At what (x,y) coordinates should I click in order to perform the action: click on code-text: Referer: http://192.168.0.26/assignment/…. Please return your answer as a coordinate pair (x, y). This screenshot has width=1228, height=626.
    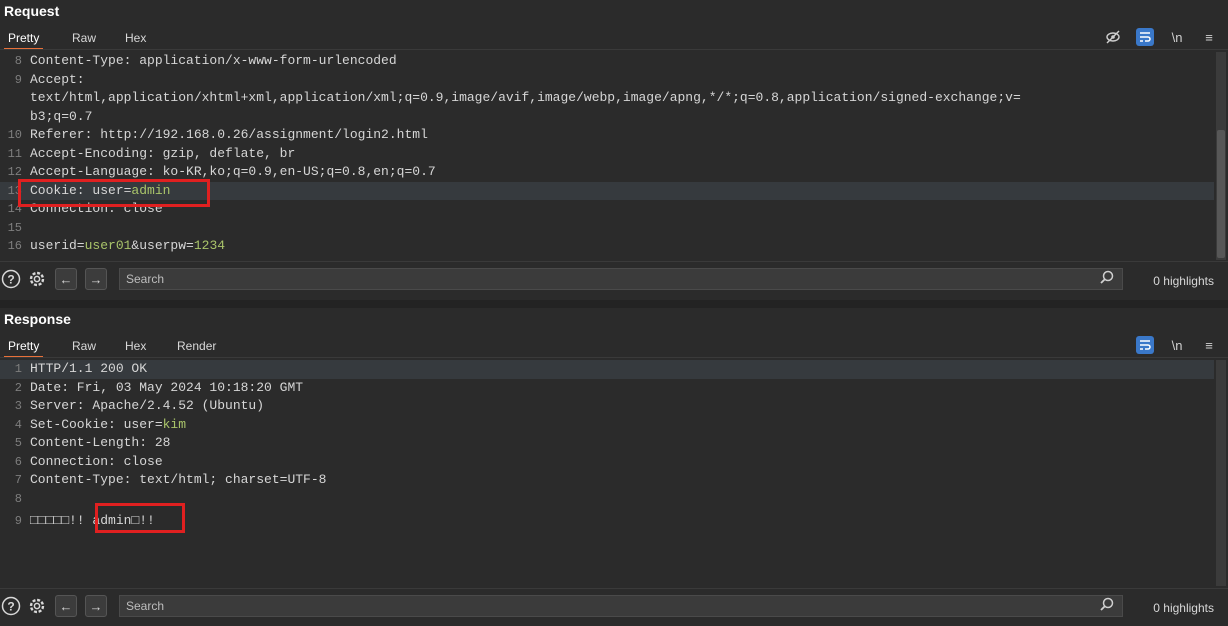
    Looking at the image, I should click on (229, 134).